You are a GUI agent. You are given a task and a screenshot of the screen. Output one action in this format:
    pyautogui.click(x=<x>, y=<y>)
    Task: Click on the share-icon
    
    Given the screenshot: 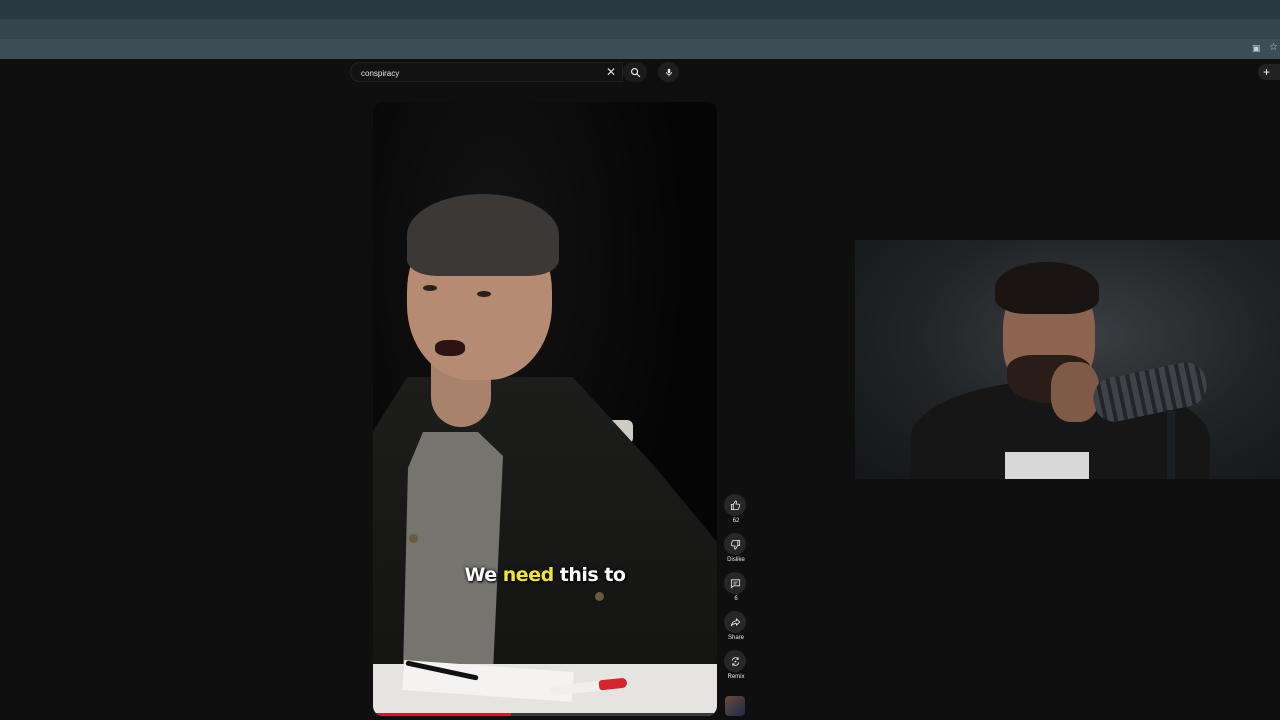 What is the action you would take?
    pyautogui.click(x=735, y=621)
    